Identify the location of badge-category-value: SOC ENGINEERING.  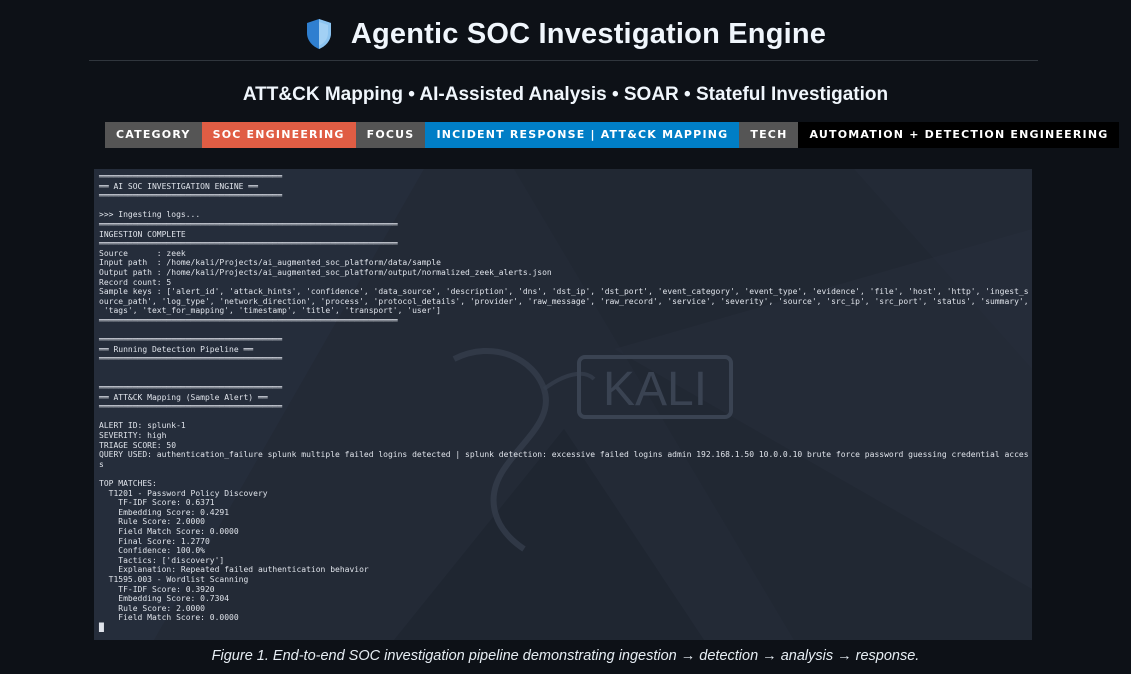
(278, 135).